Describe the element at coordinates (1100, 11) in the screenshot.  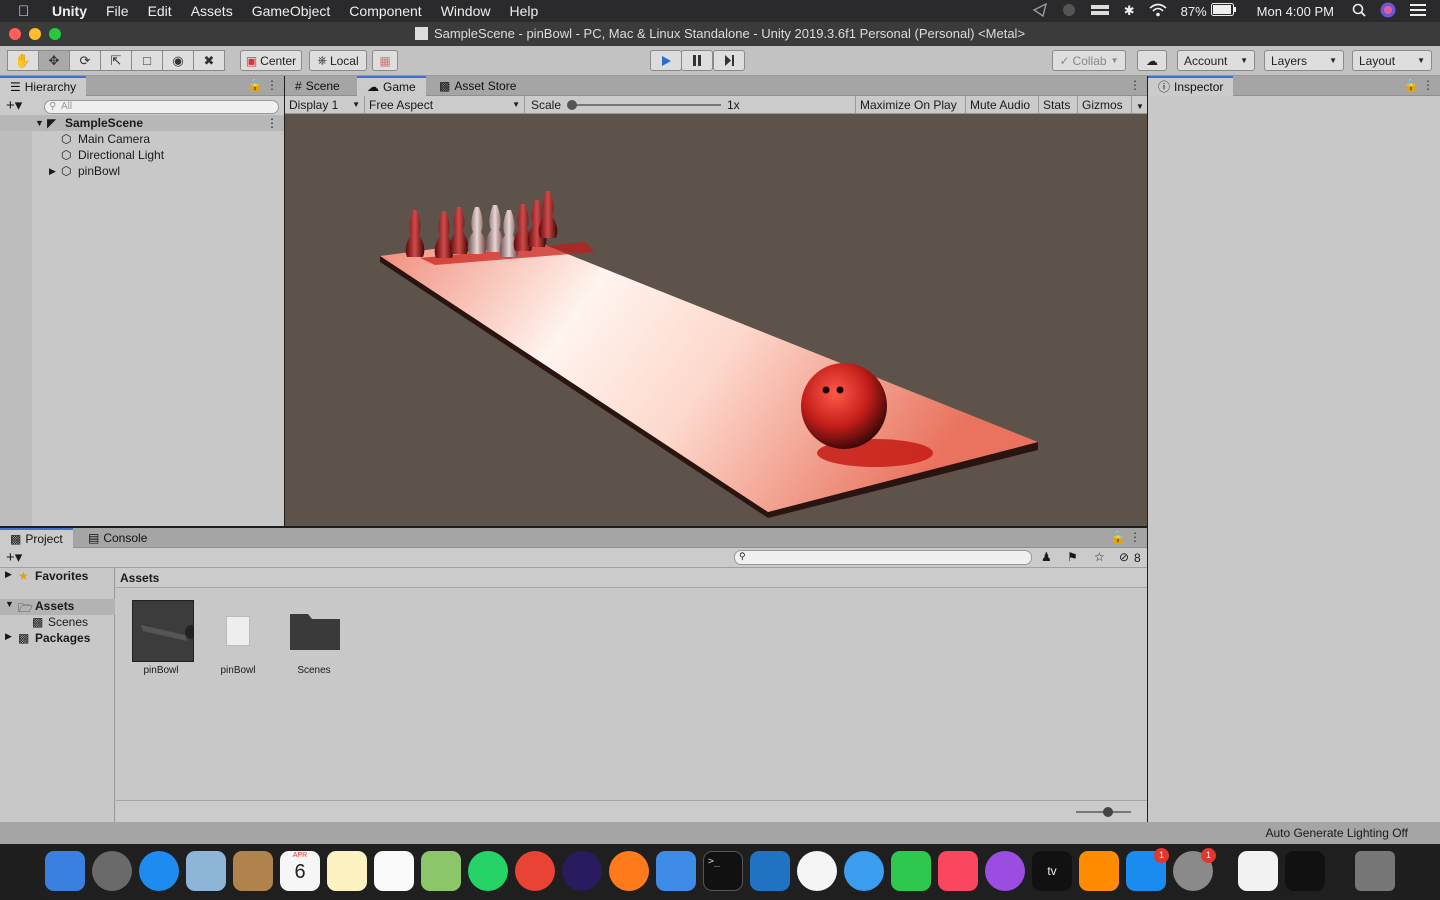
I see `drive-icon` at that location.